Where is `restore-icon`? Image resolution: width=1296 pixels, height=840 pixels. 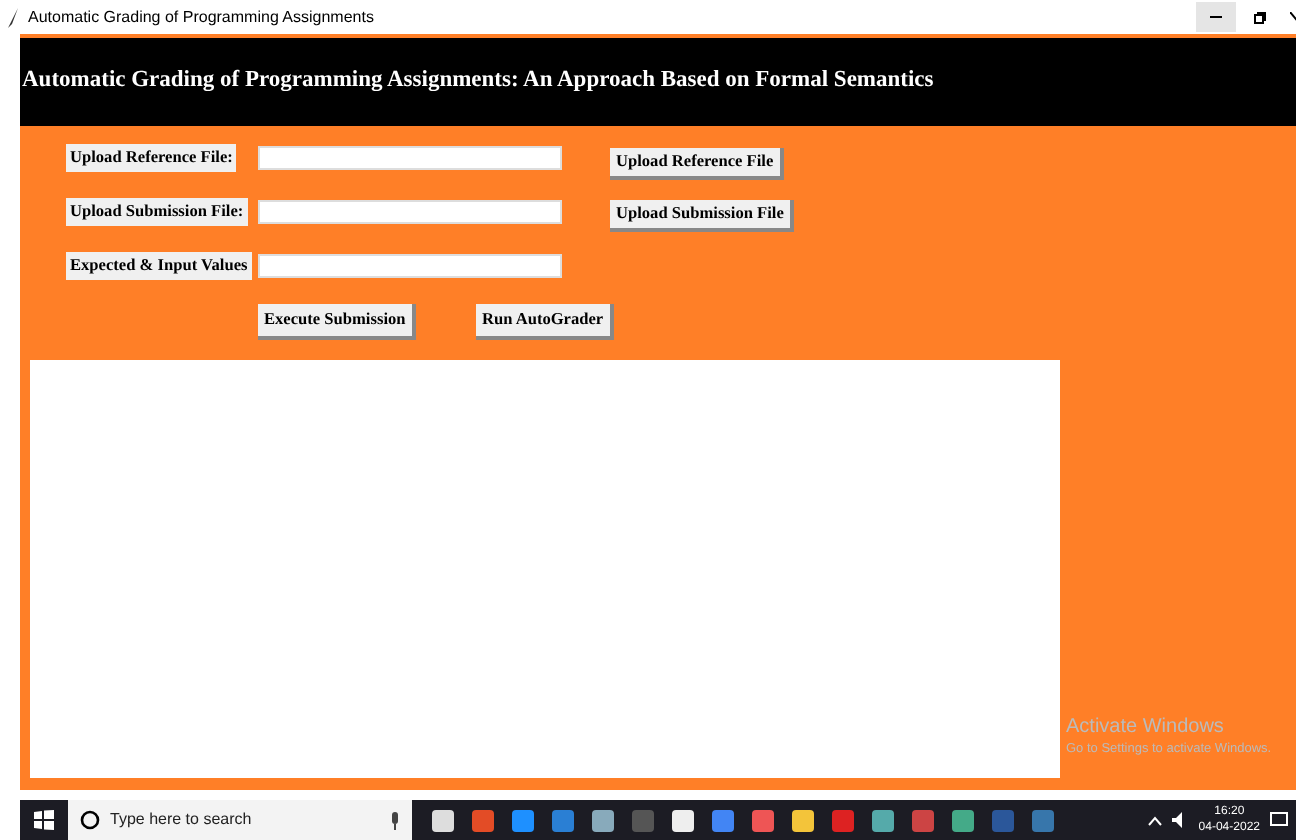
restore-icon is located at coordinates (1260, 17).